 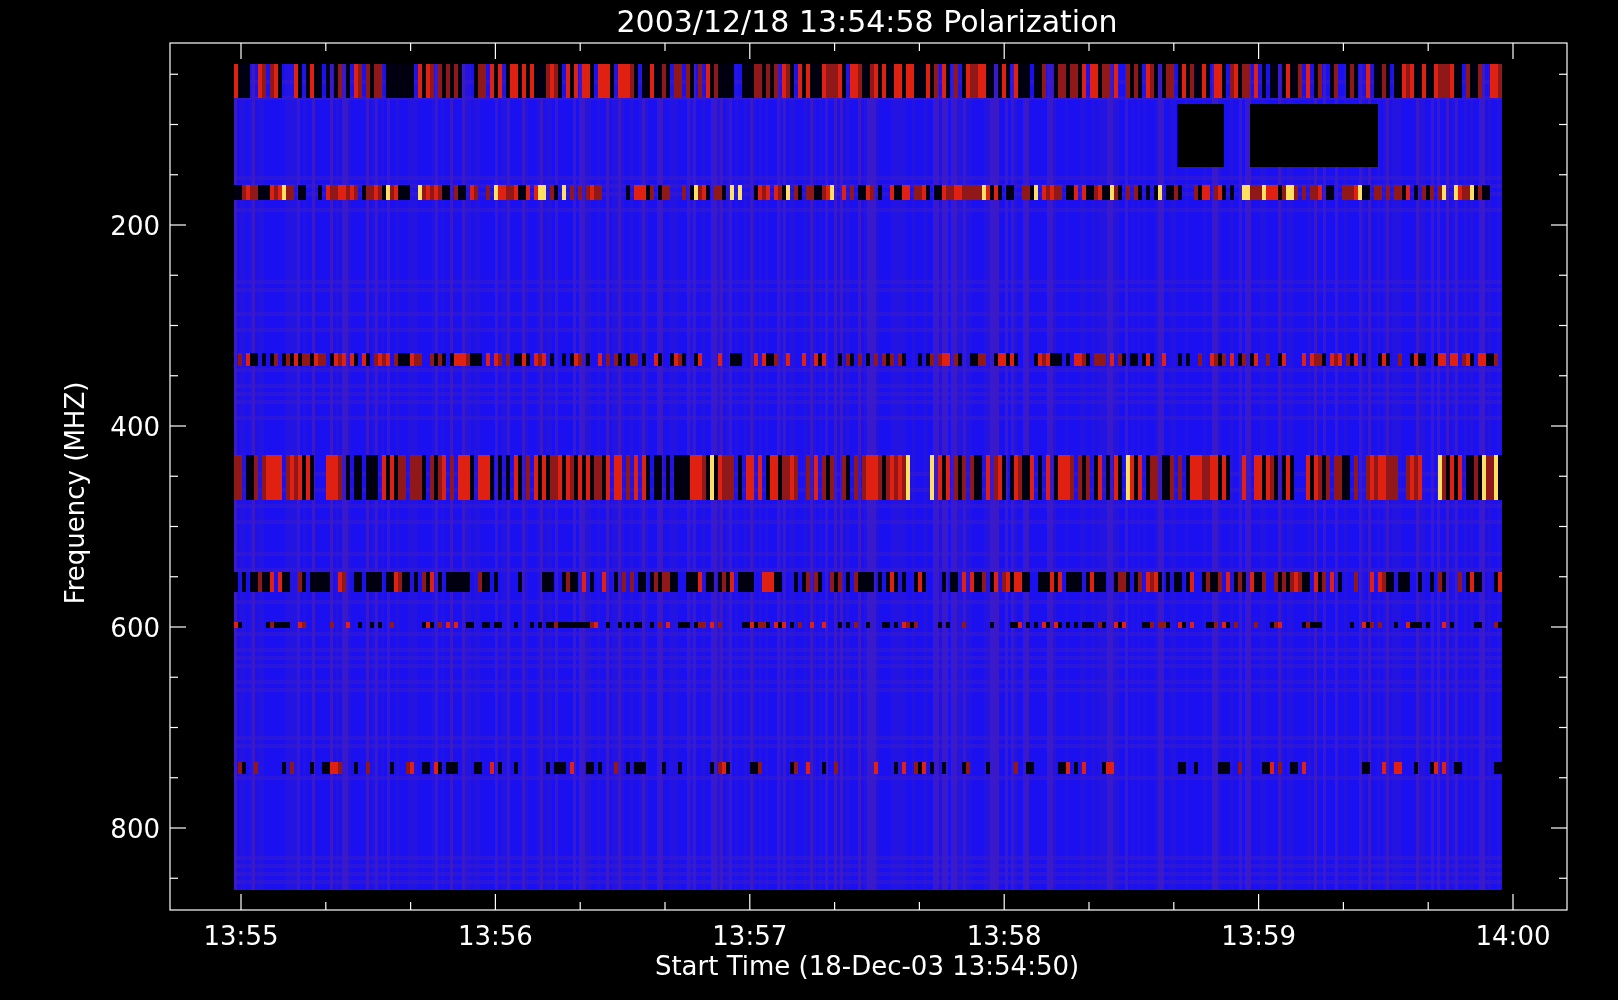 I want to click on y-tick-label: 400, so click(x=135, y=427).